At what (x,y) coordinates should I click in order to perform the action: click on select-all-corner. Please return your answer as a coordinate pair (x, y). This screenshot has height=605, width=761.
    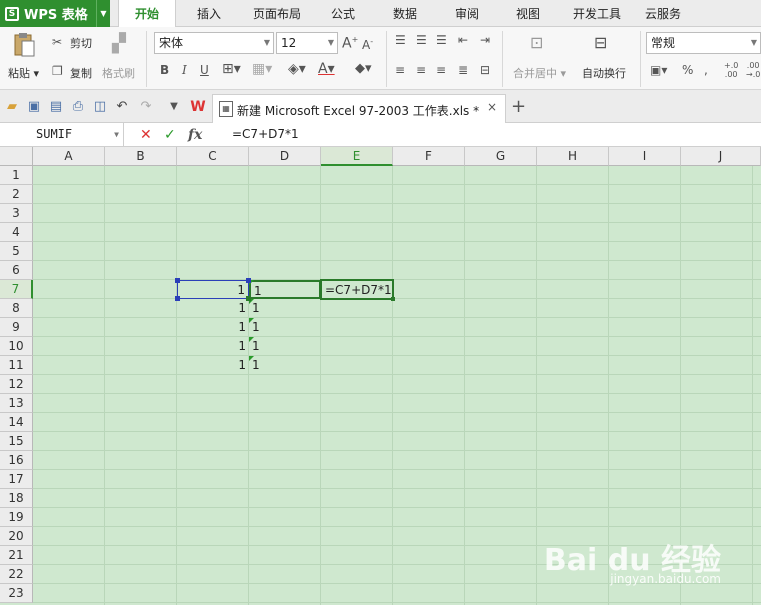
    Looking at the image, I should click on (16, 156).